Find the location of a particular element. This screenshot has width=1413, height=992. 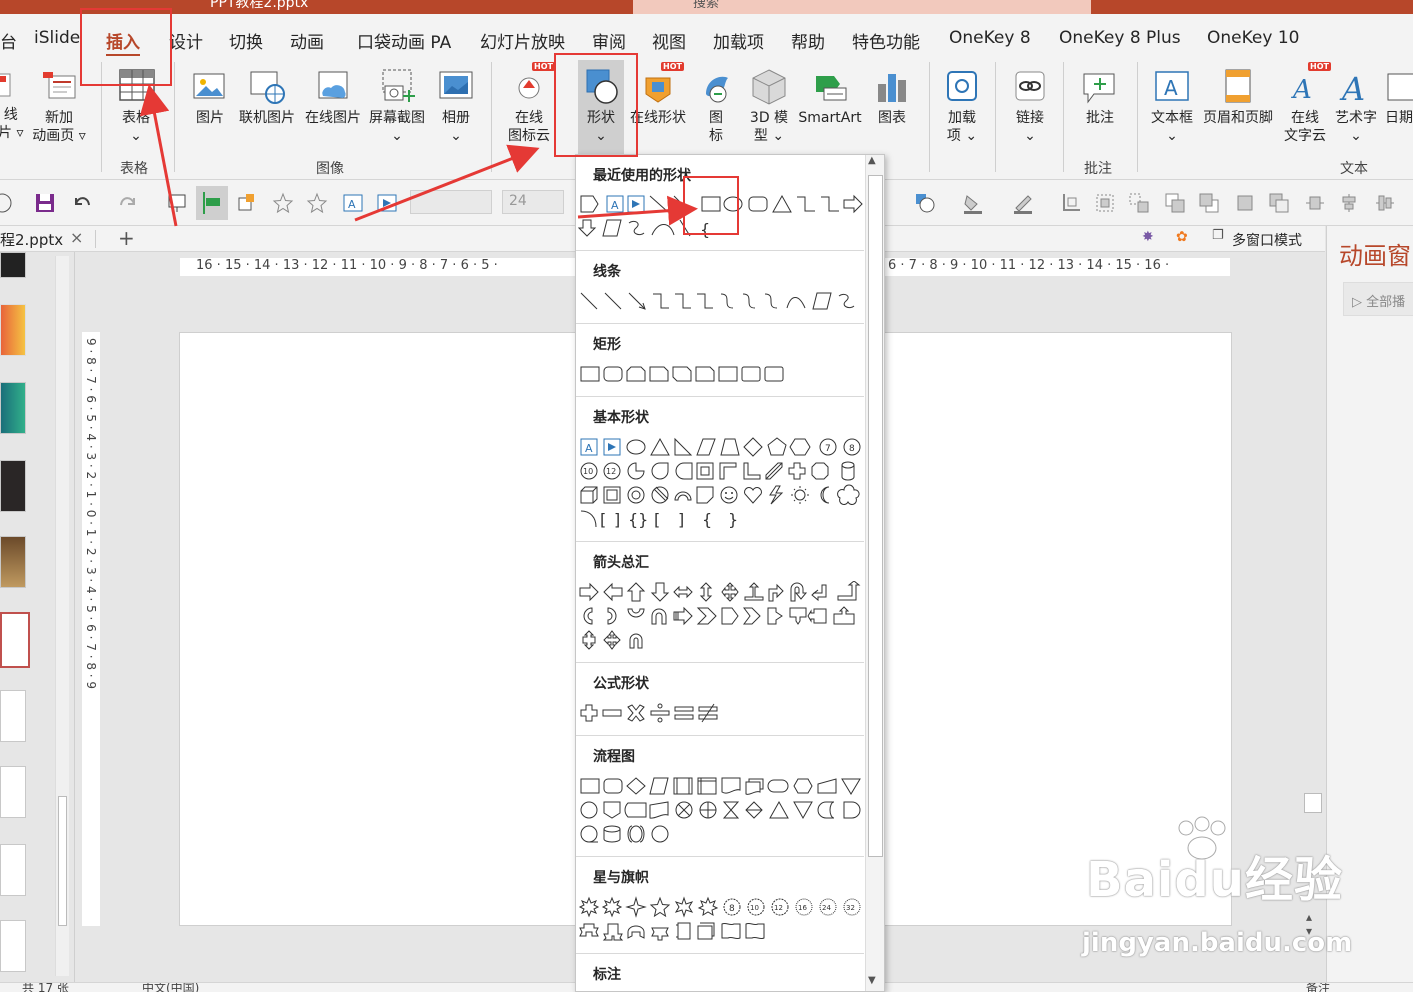

arrow-to-insert-tab is located at coordinates (158, 155).